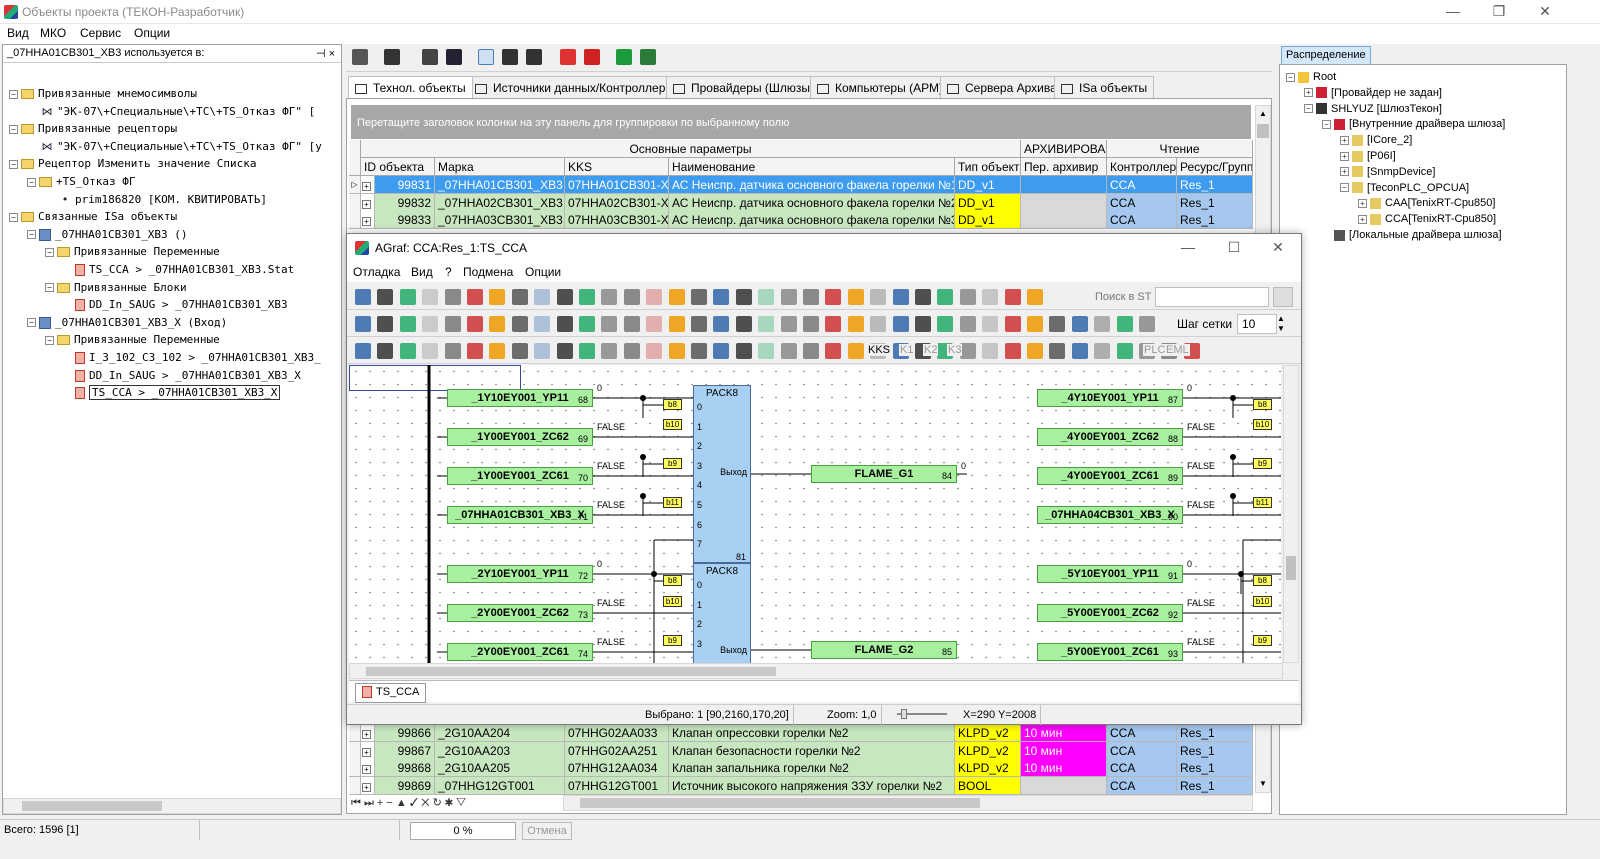 The image size is (1600, 859). Describe the element at coordinates (571, 671) in the screenshot. I see `scroll-thumb` at that location.